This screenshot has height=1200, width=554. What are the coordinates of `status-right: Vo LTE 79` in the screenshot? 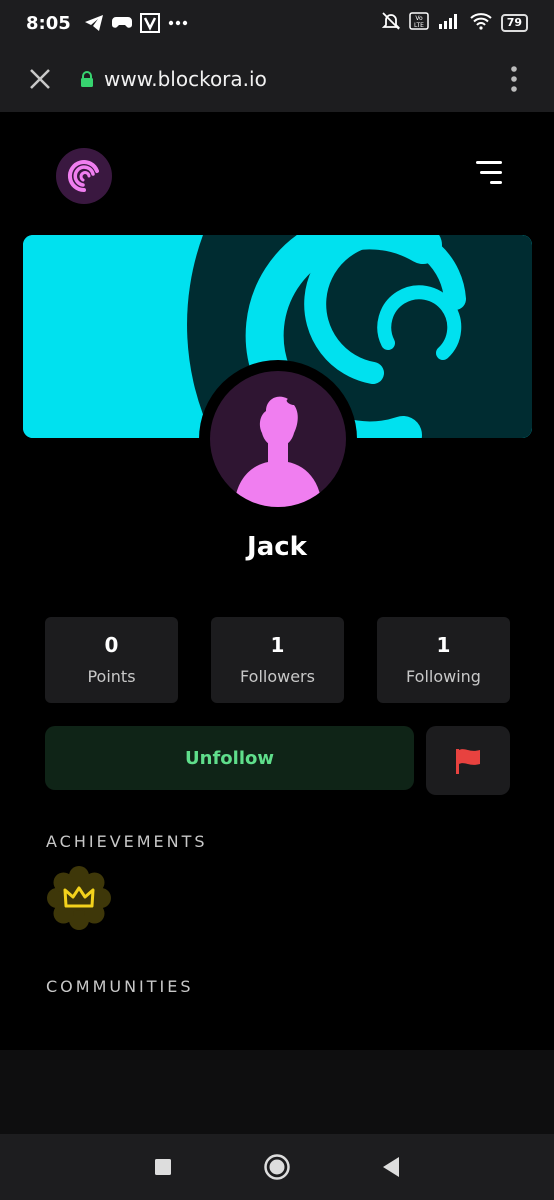 It's located at (454, 23).